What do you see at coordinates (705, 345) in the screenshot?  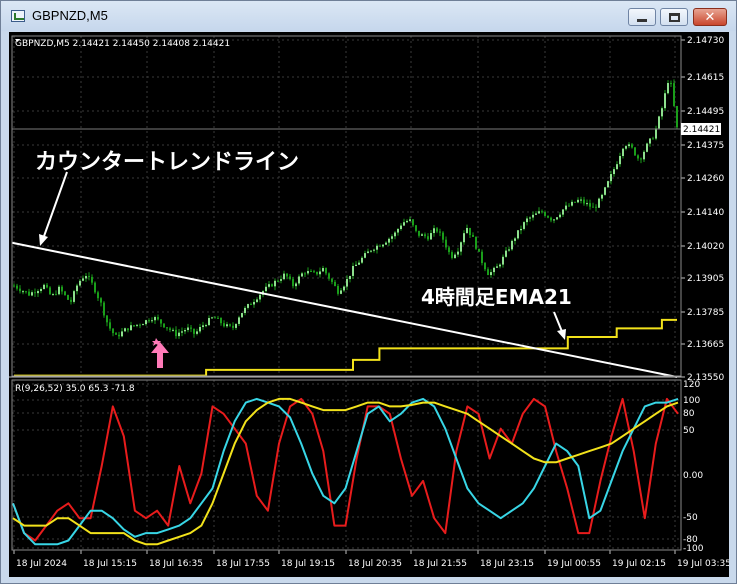 I see `price-axis-label: 2.13665` at bounding box center [705, 345].